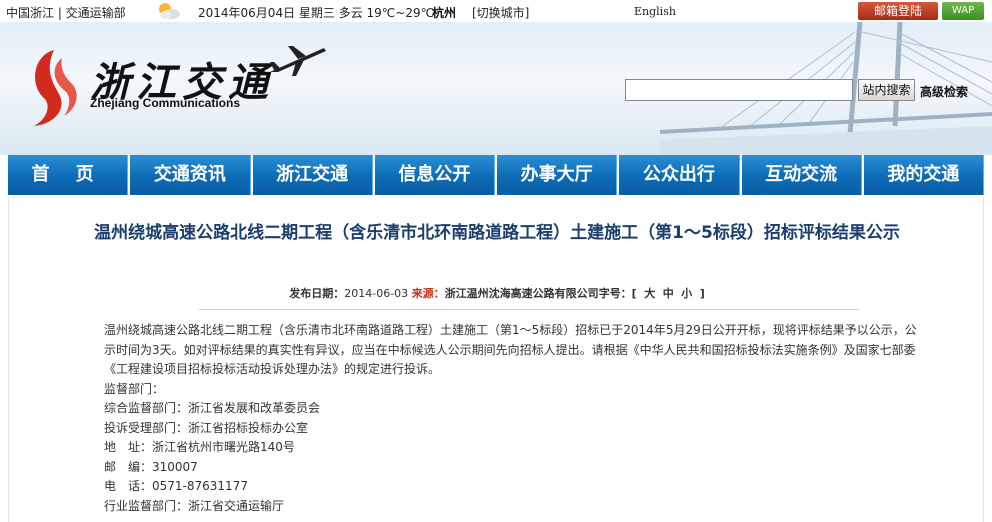 The width and height of the screenshot is (992, 522). I want to click on logo-subtitle: Zhejiang Communications, so click(165, 103).